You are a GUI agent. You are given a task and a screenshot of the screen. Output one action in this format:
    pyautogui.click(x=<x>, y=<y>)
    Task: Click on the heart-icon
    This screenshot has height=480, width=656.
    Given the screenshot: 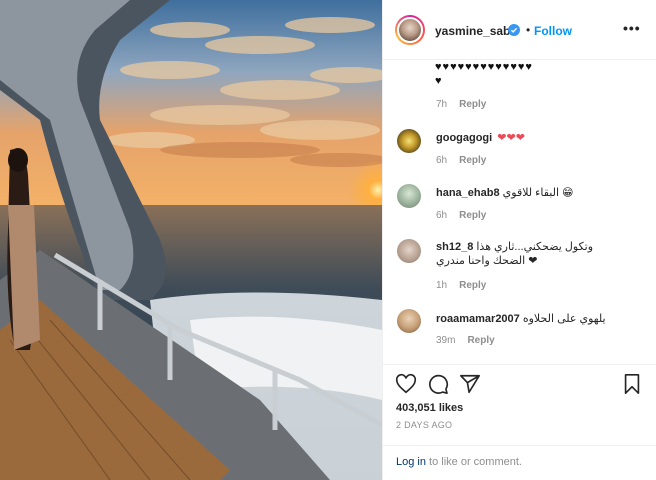 What is the action you would take?
    pyautogui.click(x=406, y=384)
    